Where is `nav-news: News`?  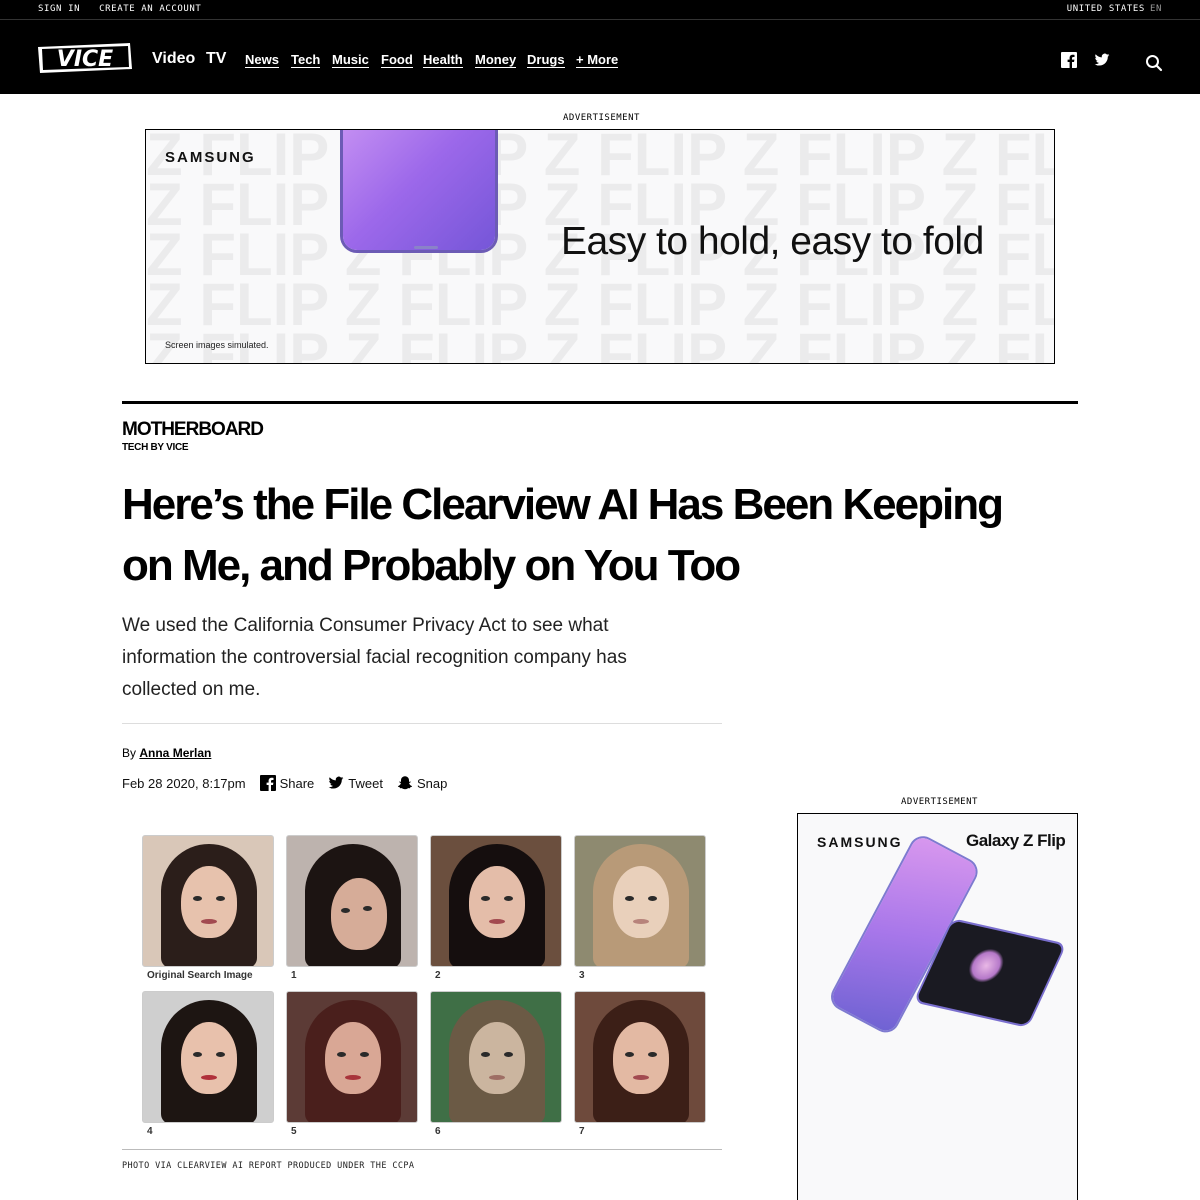
nav-news: News is located at coordinates (262, 60).